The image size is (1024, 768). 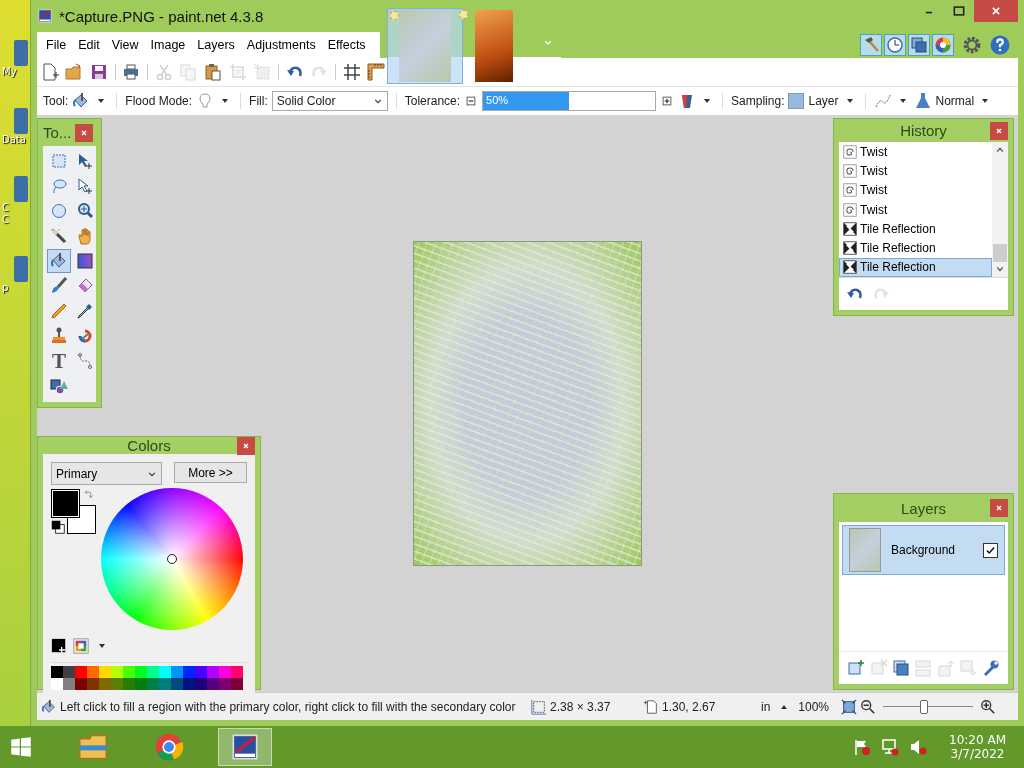 What do you see at coordinates (955, 101) in the screenshot?
I see `blend-mode-value: Normal` at bounding box center [955, 101].